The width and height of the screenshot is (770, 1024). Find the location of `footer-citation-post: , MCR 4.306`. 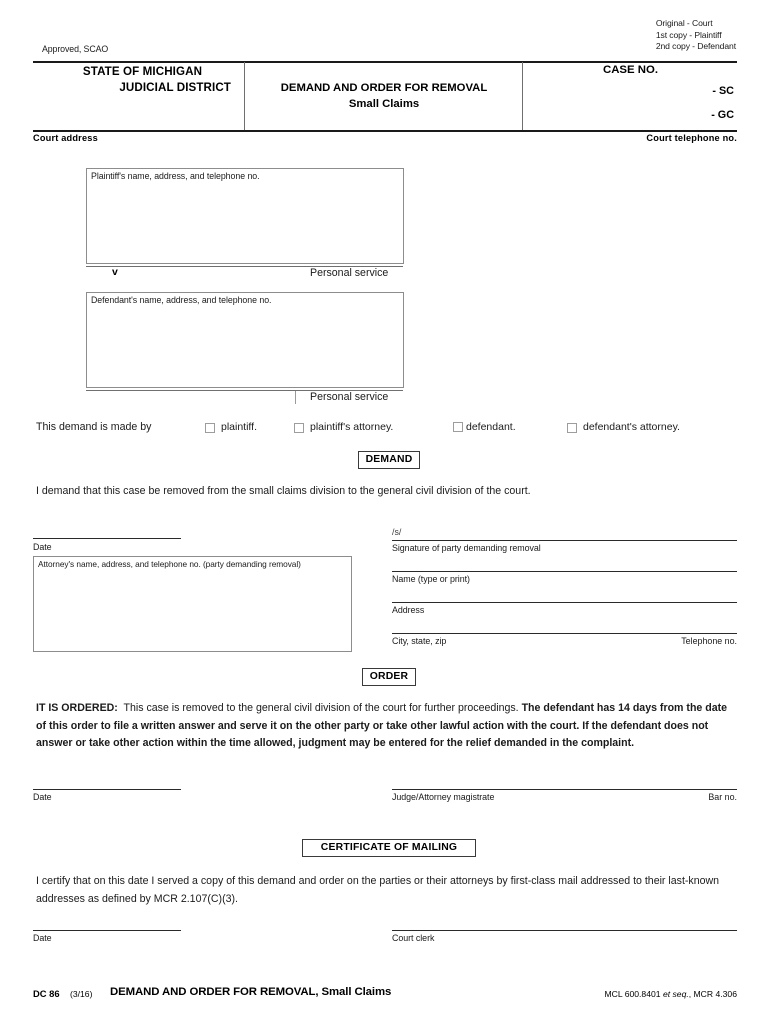

footer-citation-post: , MCR 4.306 is located at coordinates (712, 994).